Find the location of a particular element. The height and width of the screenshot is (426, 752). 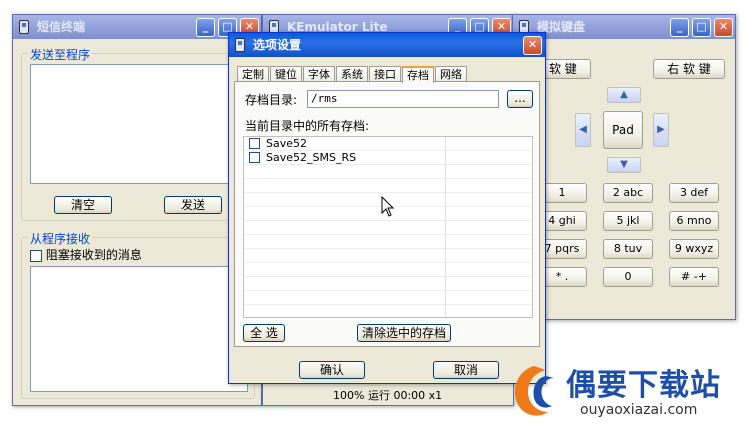

select-all-button: 全 选 is located at coordinates (264, 333).